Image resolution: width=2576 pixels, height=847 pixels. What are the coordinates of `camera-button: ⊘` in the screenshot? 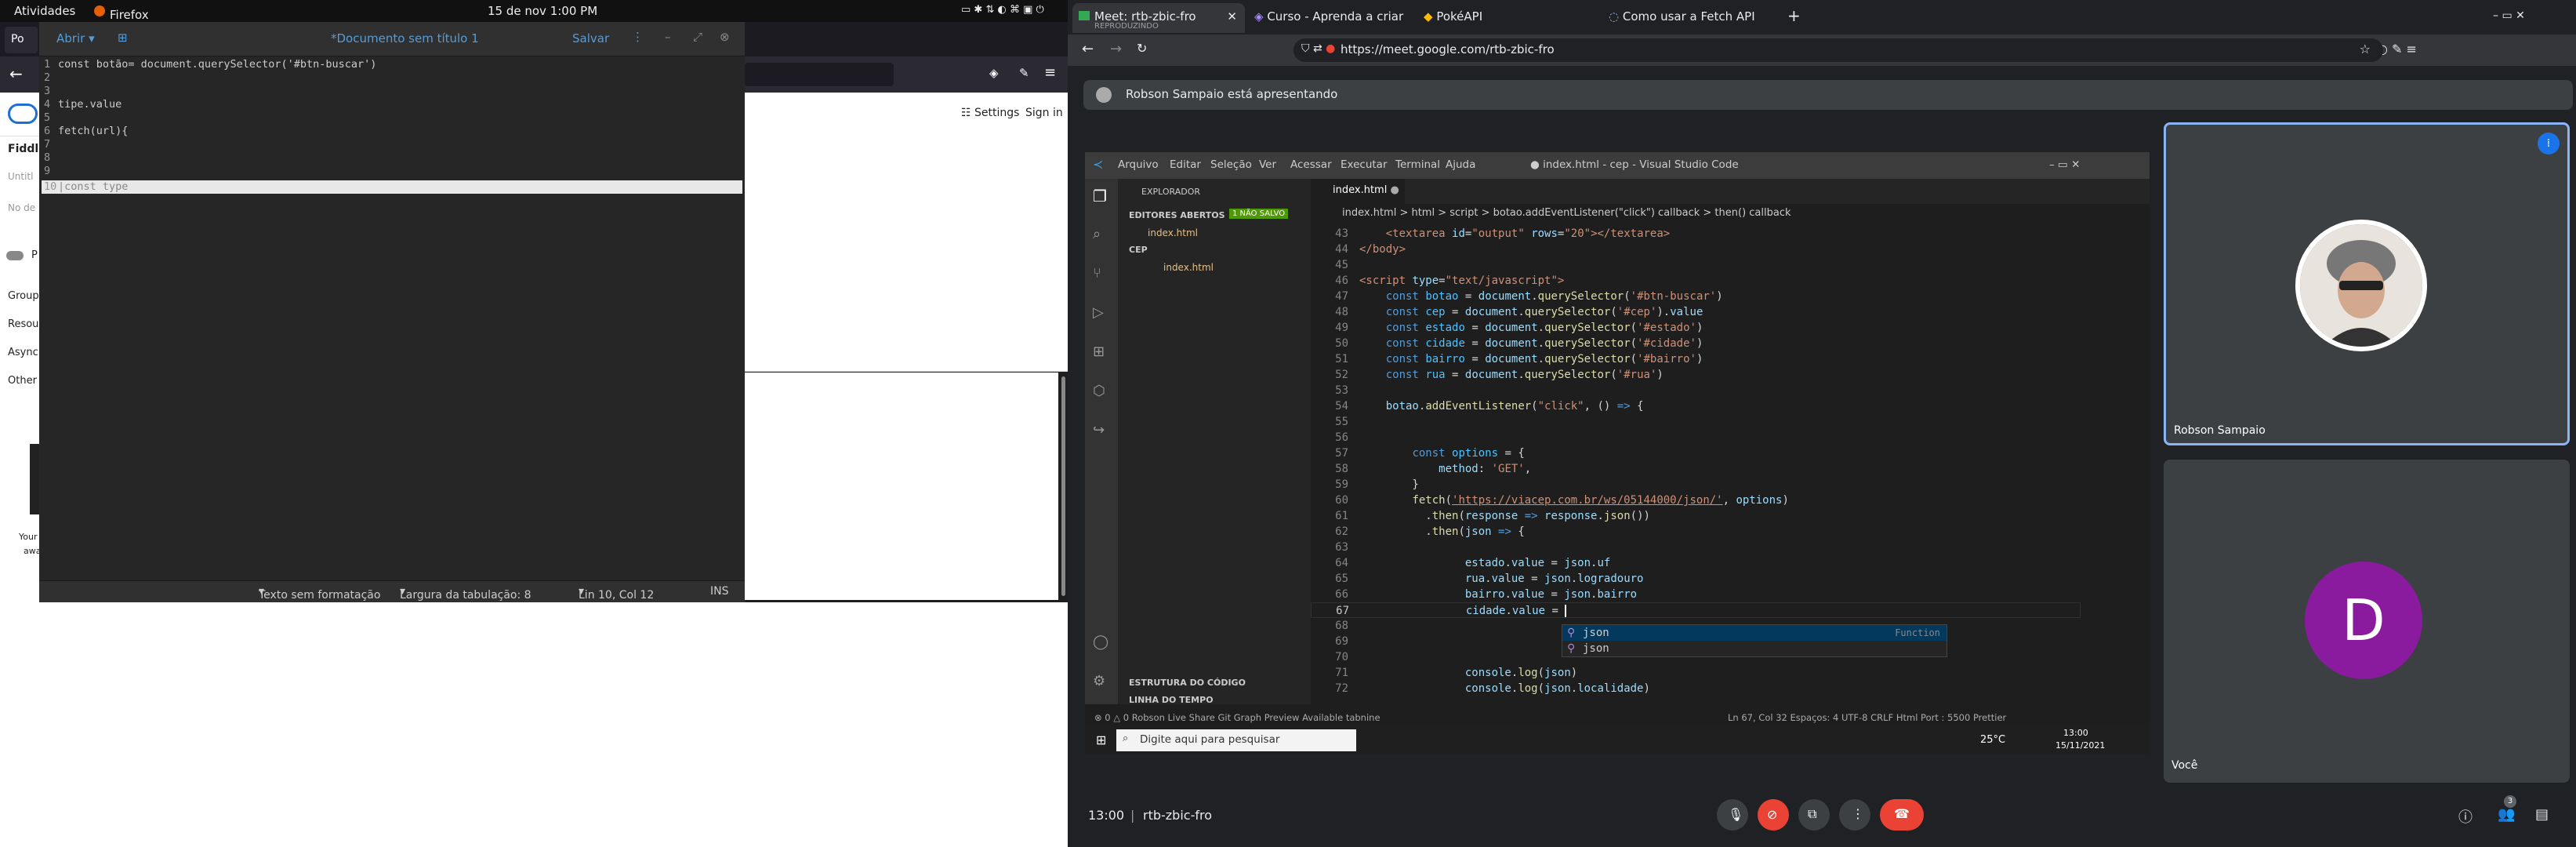 It's located at (1774, 815).